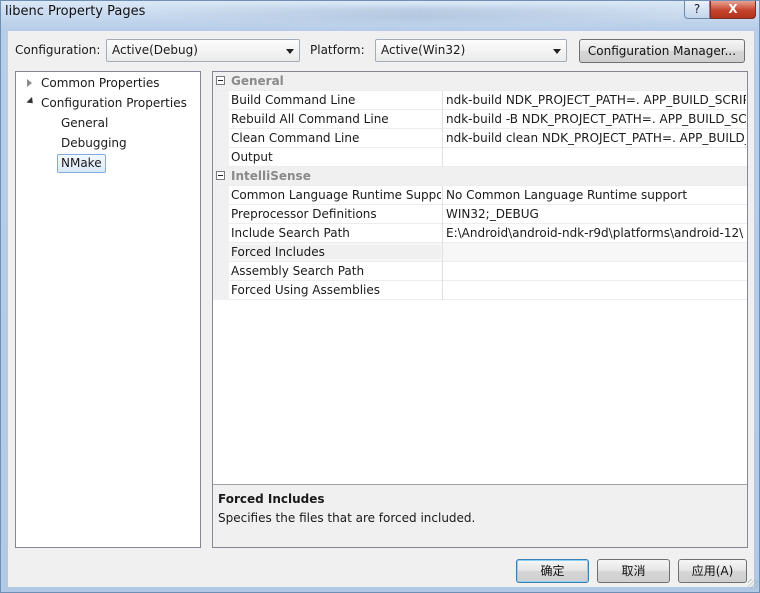  I want to click on expand-arrow-icon, so click(29, 83).